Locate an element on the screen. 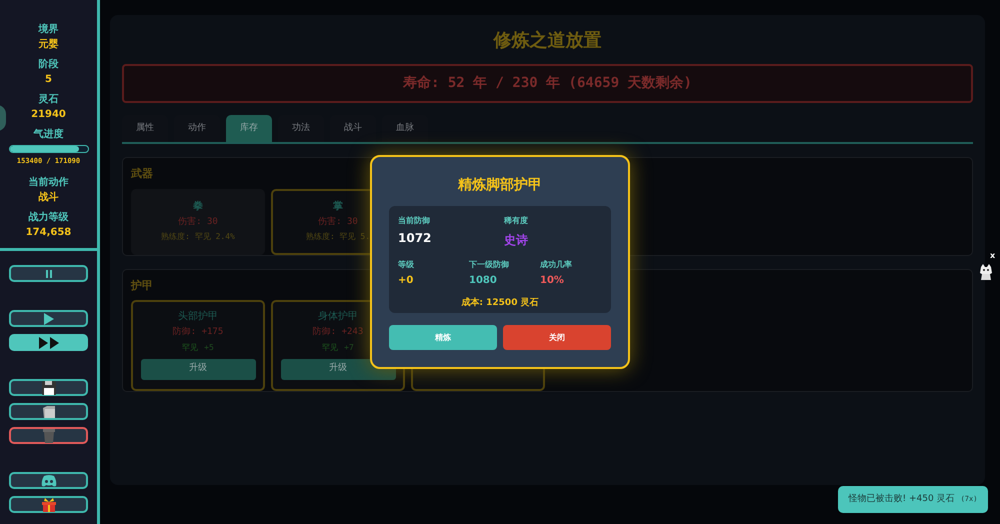  page-title: 修炼之道放置 is located at coordinates (548, 41).